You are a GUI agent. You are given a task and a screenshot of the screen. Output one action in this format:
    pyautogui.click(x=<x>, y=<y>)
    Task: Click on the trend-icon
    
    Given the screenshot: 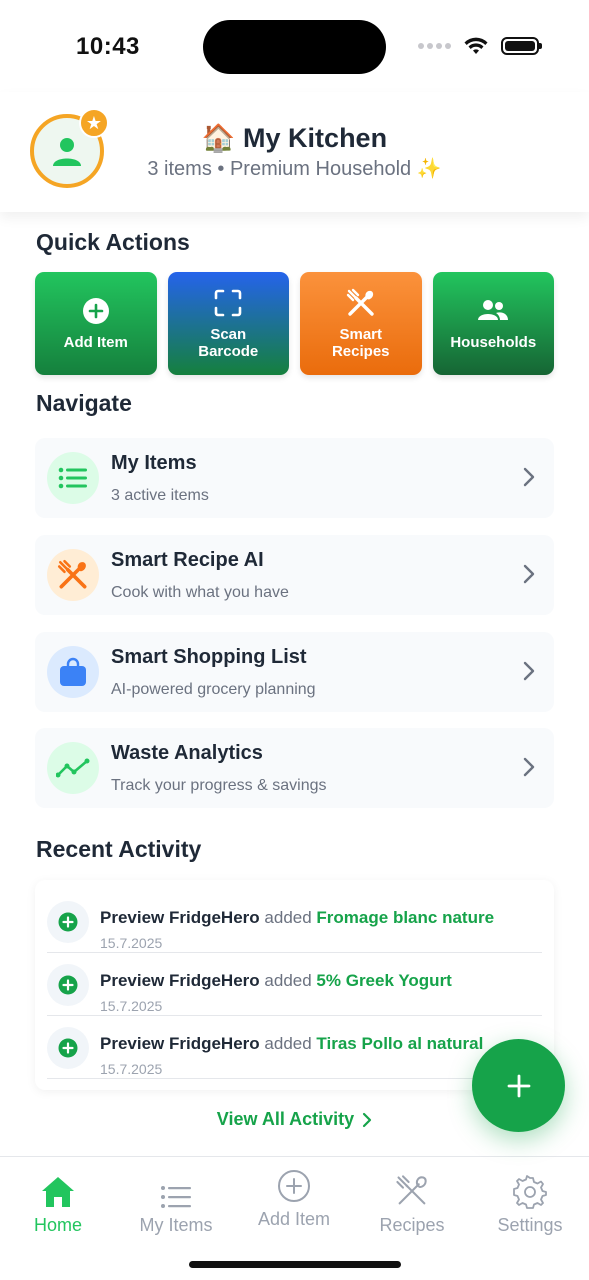 What is the action you would take?
    pyautogui.click(x=73, y=768)
    